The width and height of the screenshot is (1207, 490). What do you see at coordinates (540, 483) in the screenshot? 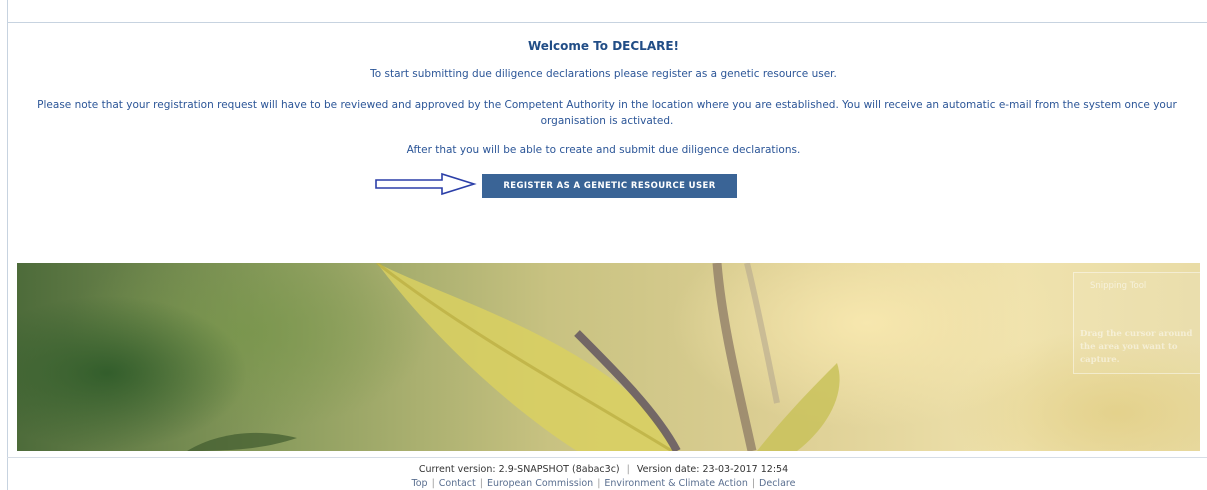
I see `footer-link-european-commission: European Commission` at bounding box center [540, 483].